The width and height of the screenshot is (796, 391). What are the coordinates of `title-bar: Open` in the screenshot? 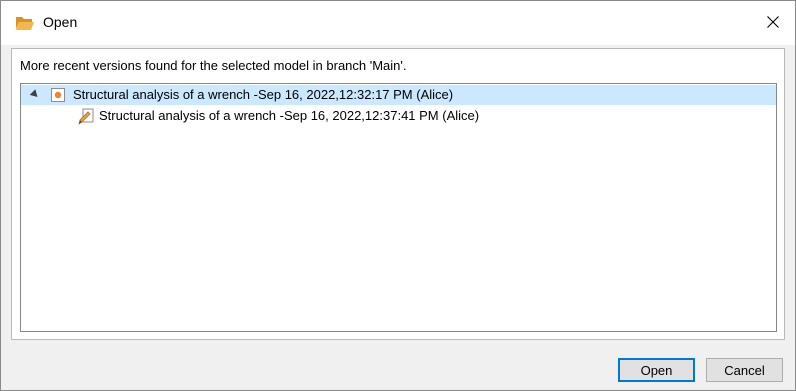 It's located at (398, 23).